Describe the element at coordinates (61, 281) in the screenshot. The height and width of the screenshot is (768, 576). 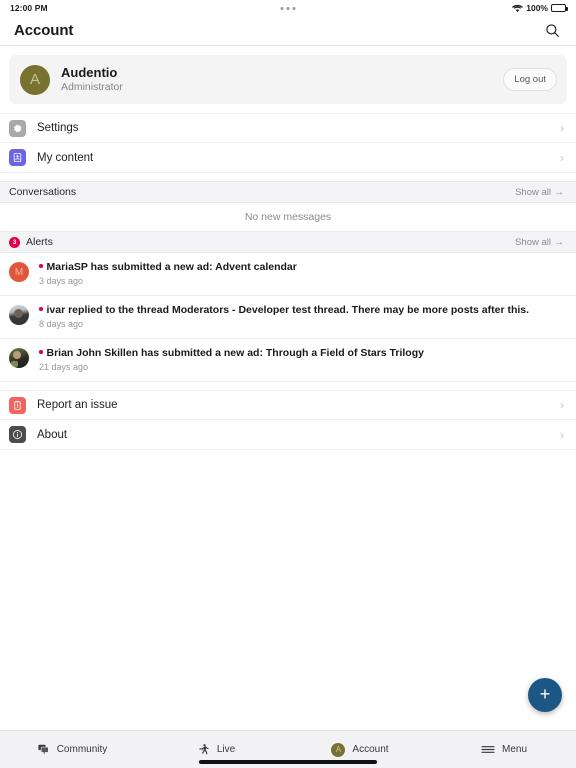
I see `alert-timestamp: 3 days ago` at that location.